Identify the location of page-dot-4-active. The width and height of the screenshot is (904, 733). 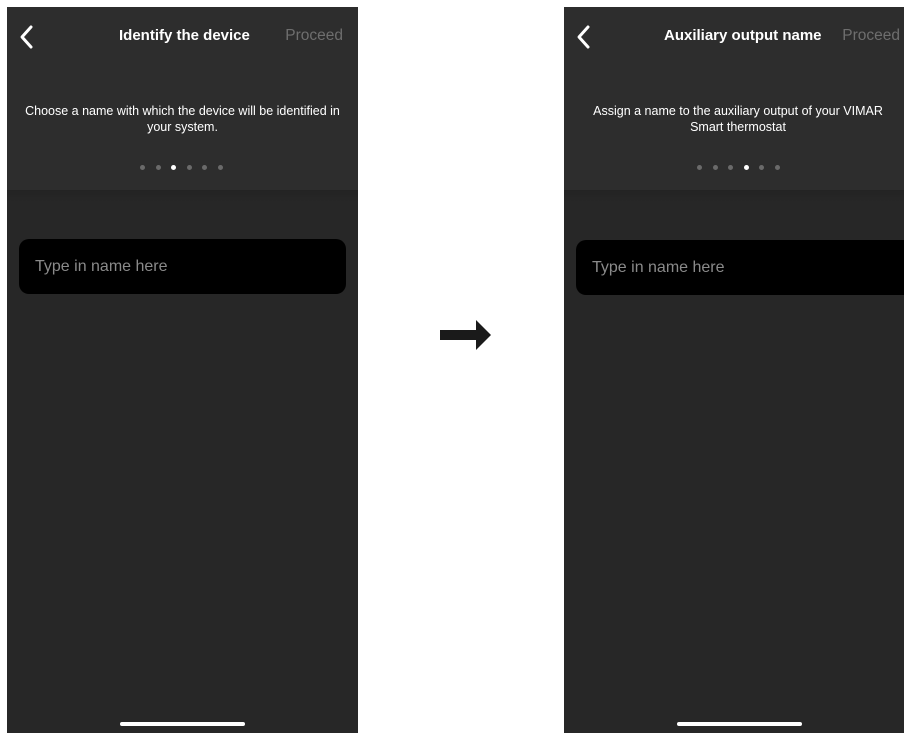
(746, 167).